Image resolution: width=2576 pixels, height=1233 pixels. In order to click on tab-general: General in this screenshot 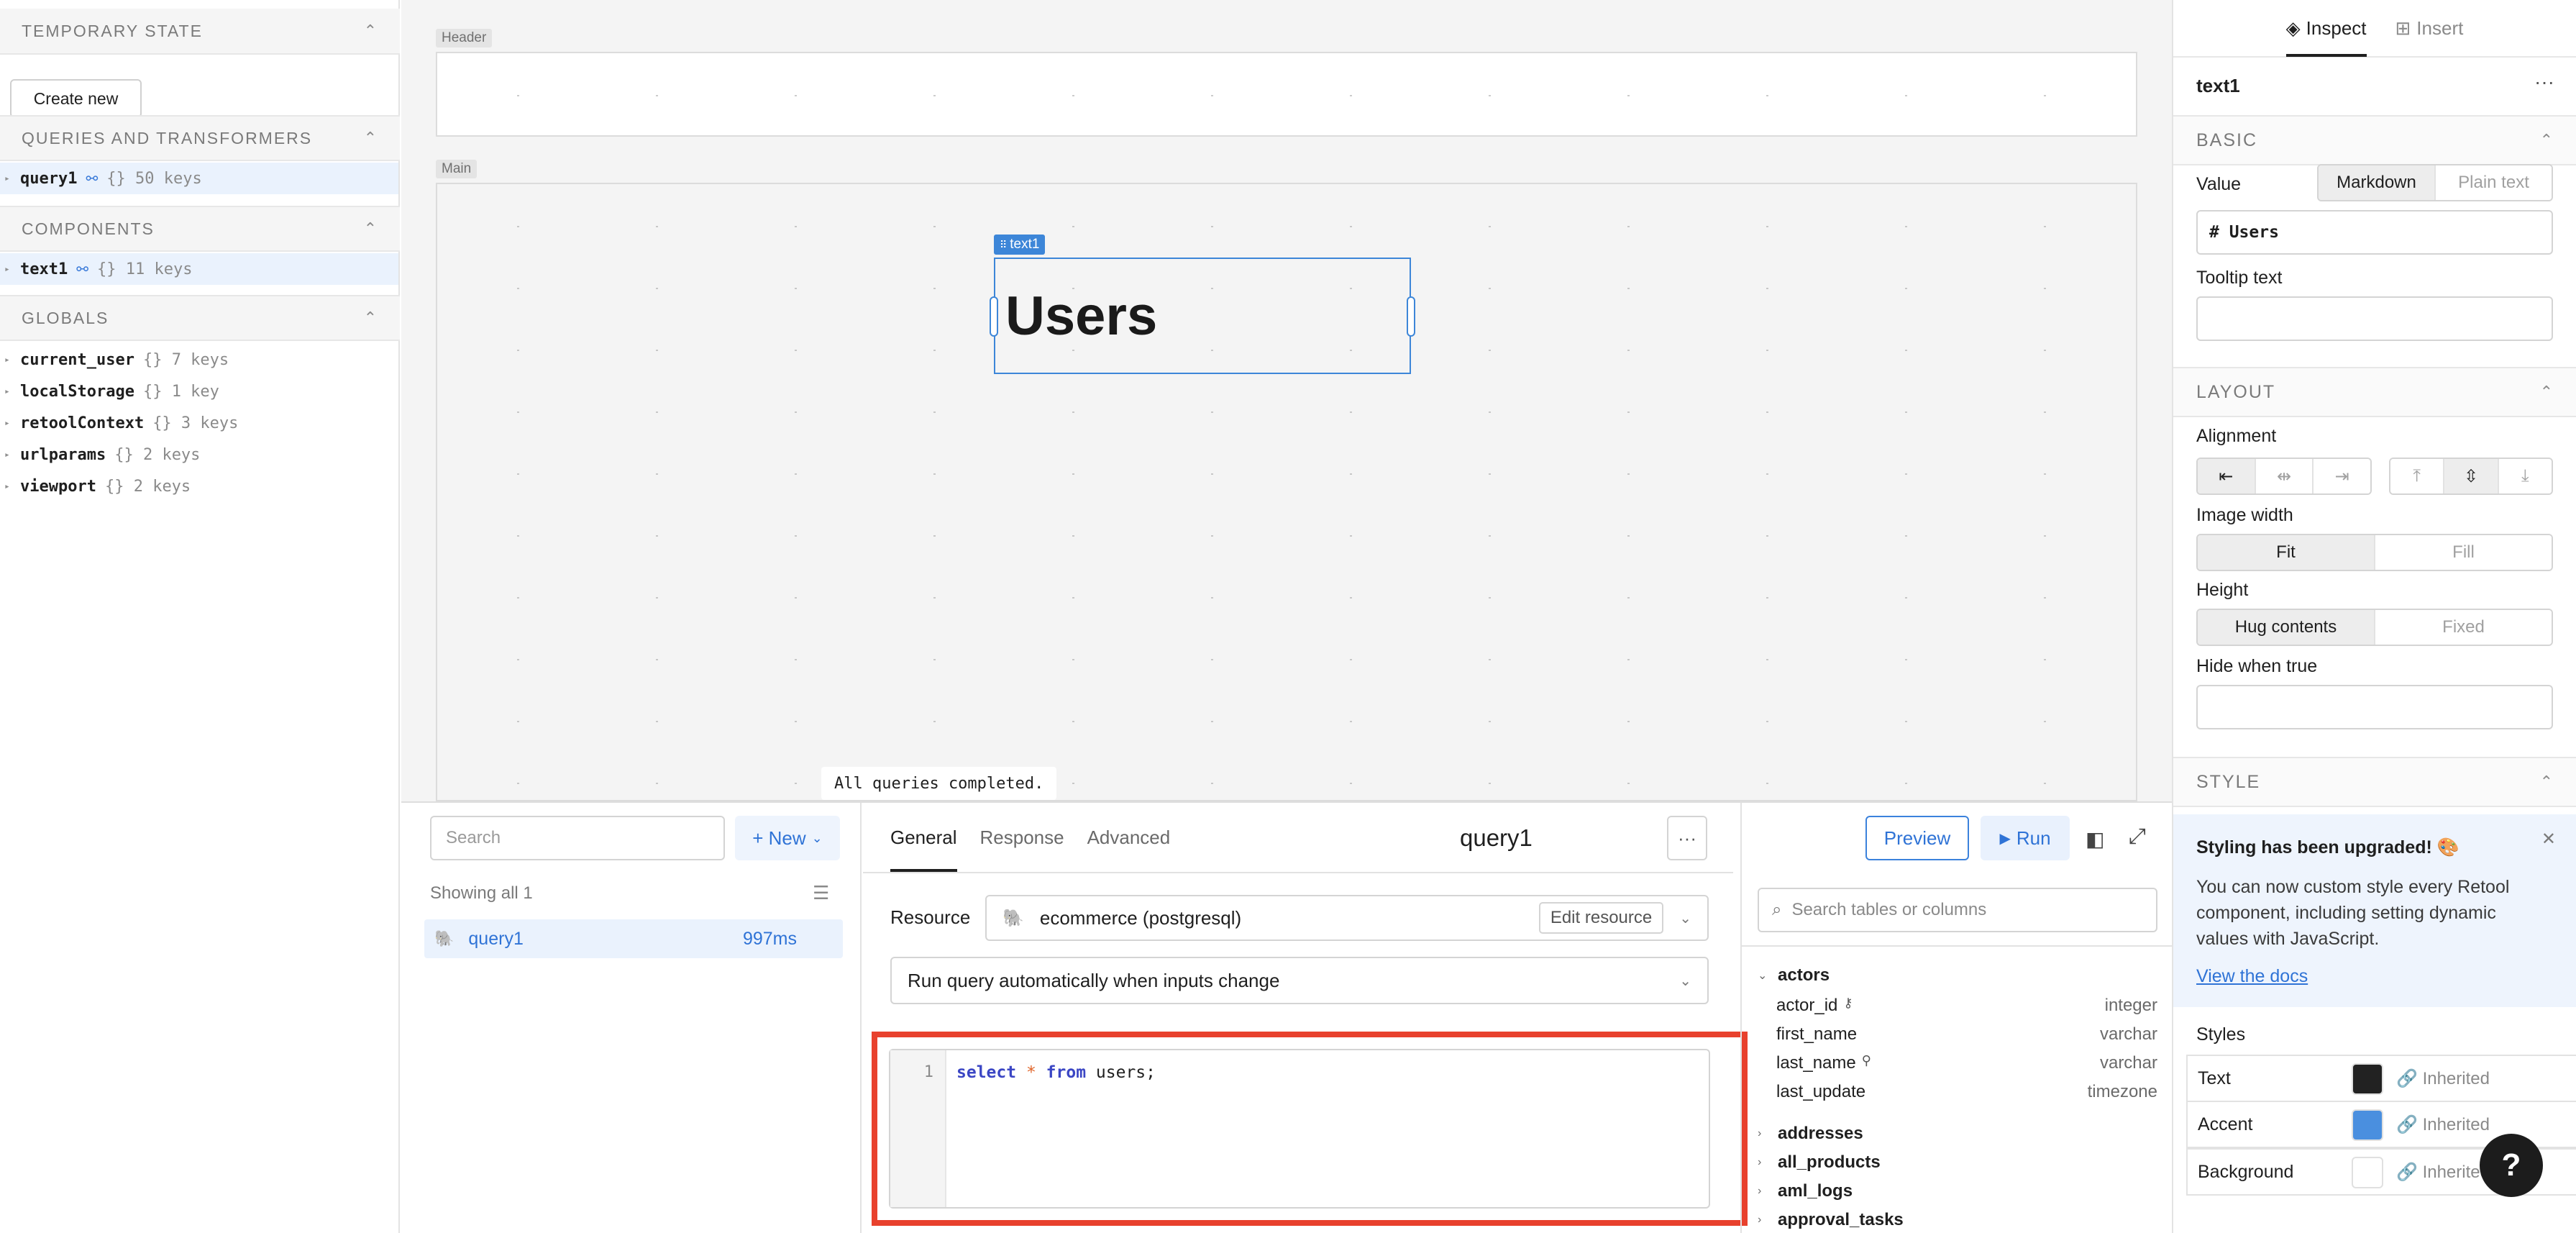, I will do `click(923, 837)`.